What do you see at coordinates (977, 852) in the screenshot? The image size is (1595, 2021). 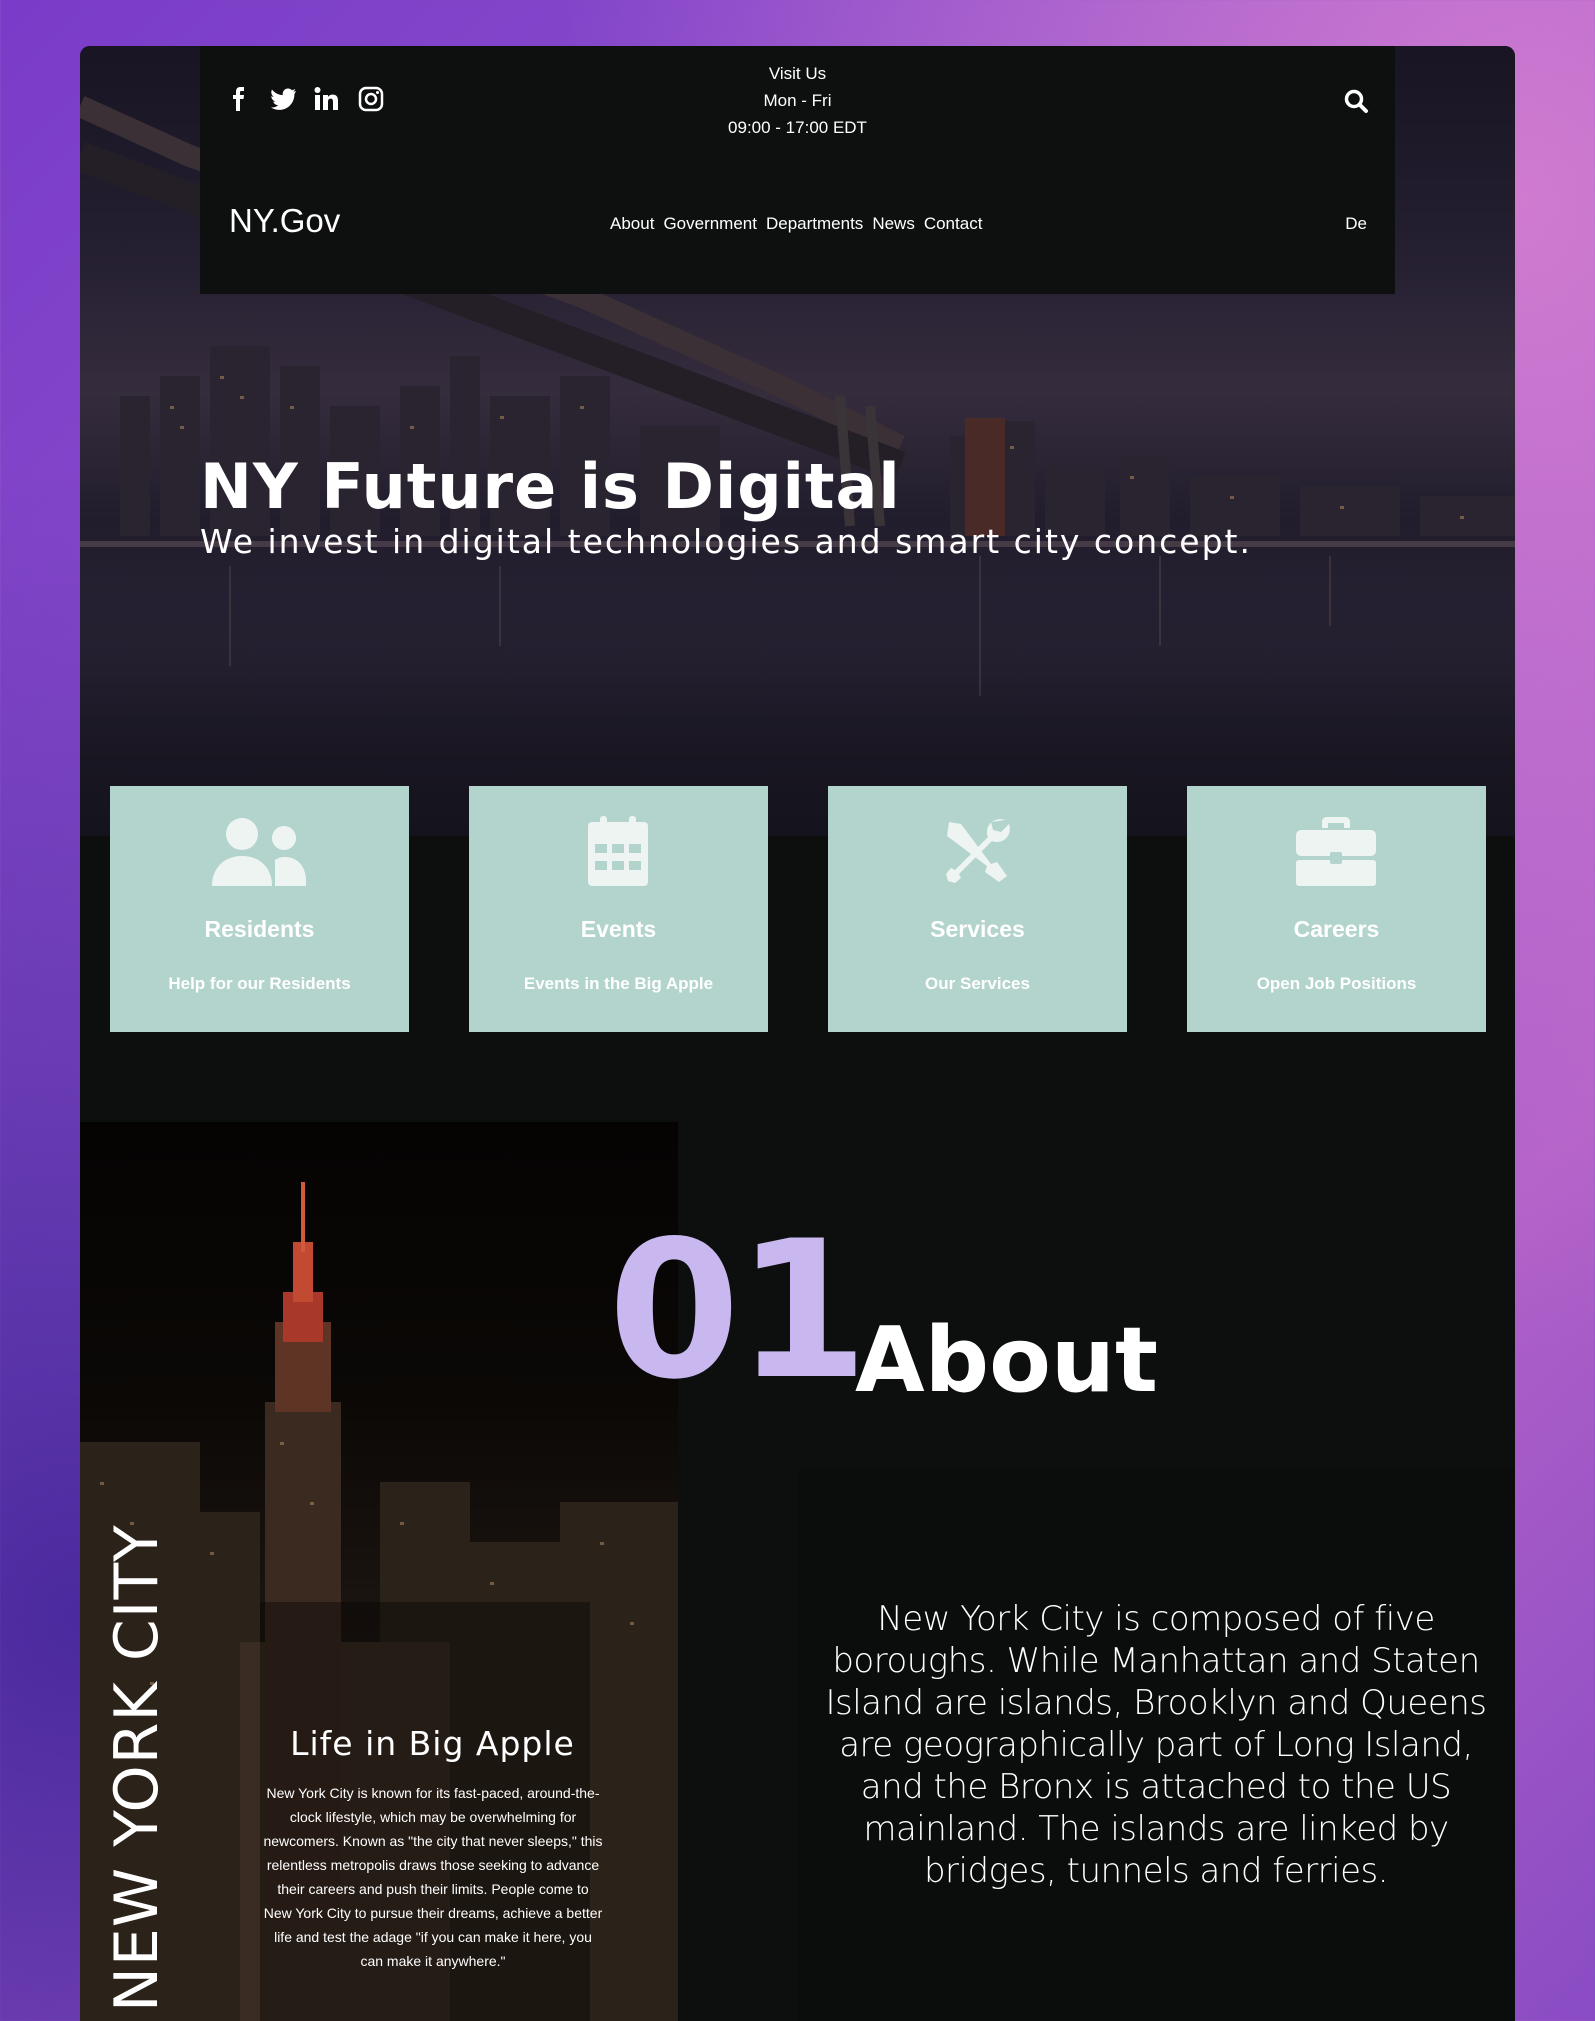 I see `tools-icon` at bounding box center [977, 852].